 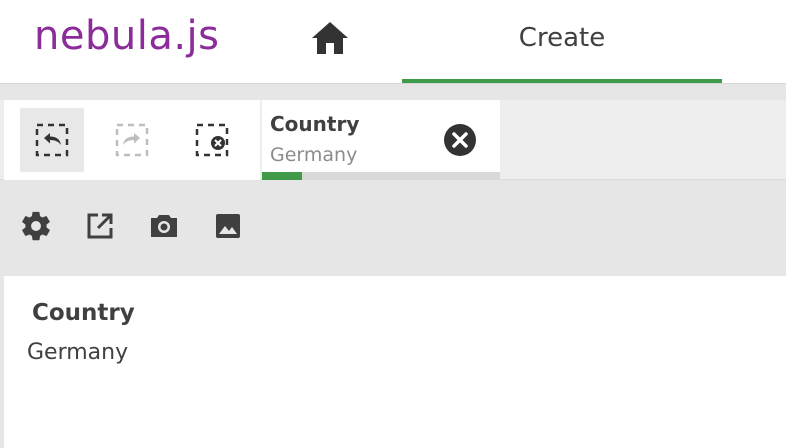 I want to click on selection-actions, so click(x=132, y=140).